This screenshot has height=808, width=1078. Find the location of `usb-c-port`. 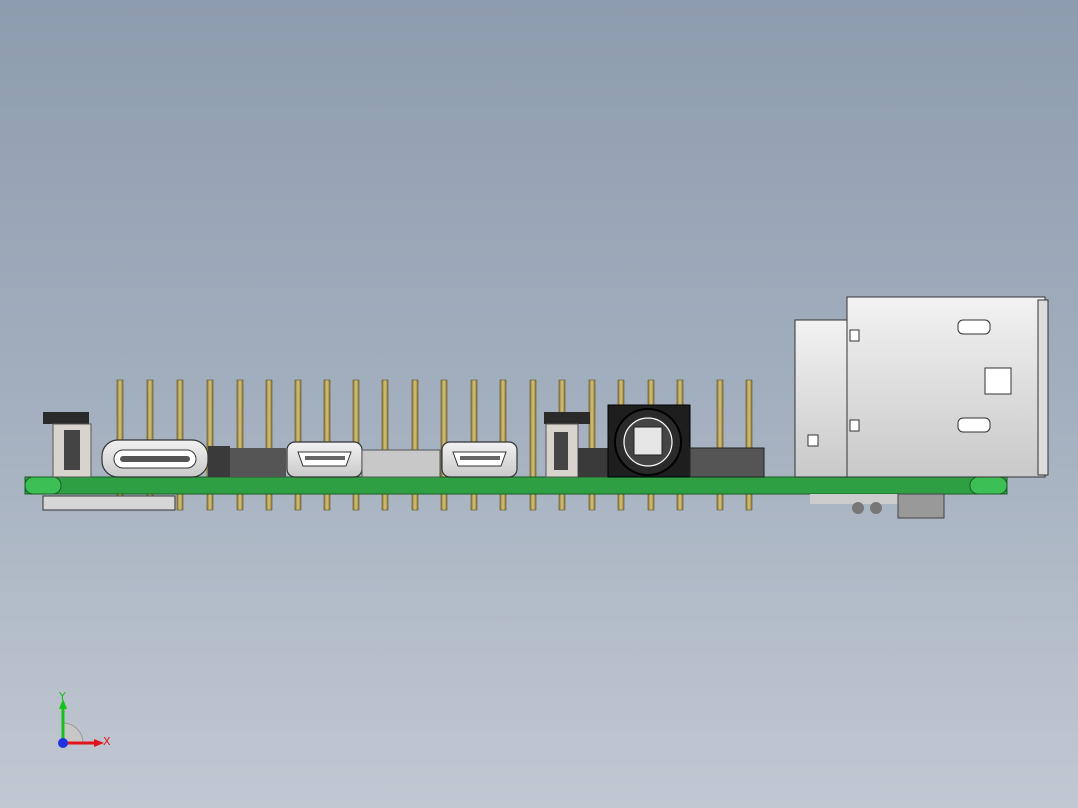

usb-c-port is located at coordinates (155, 458).